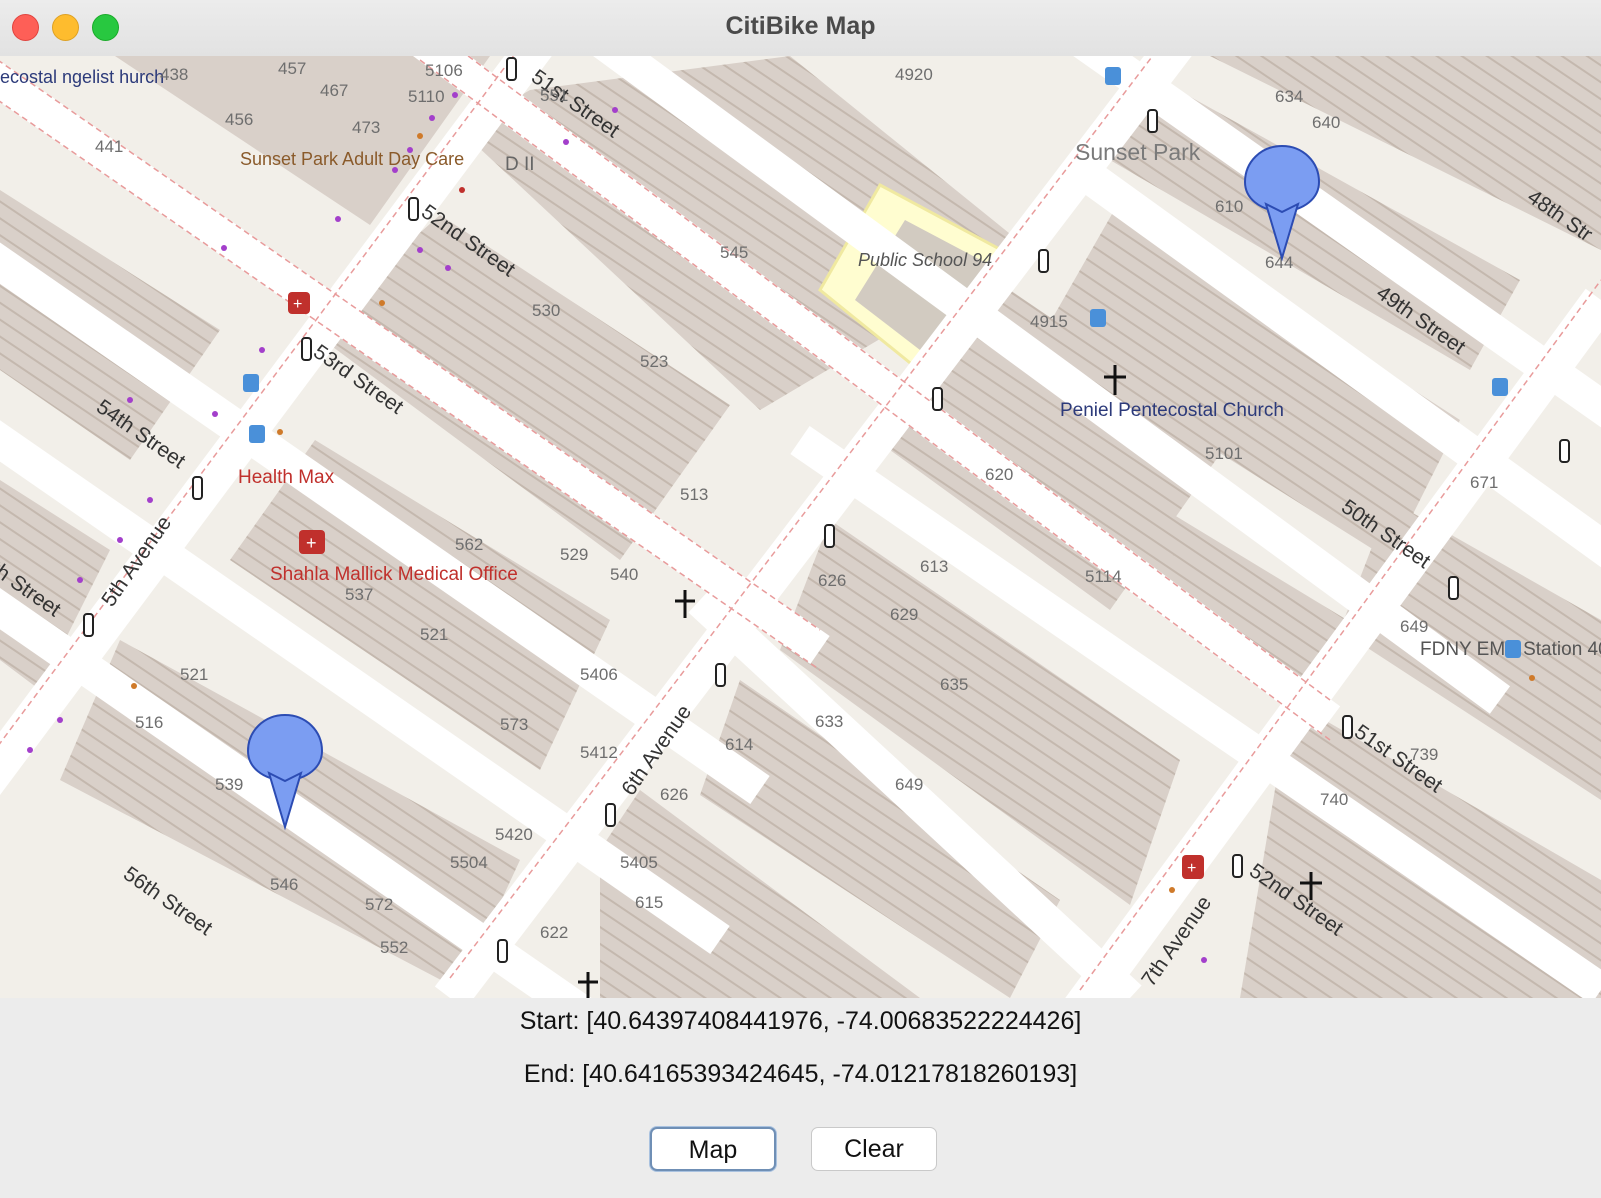  I want to click on svg-text: 5110, so click(426, 96).